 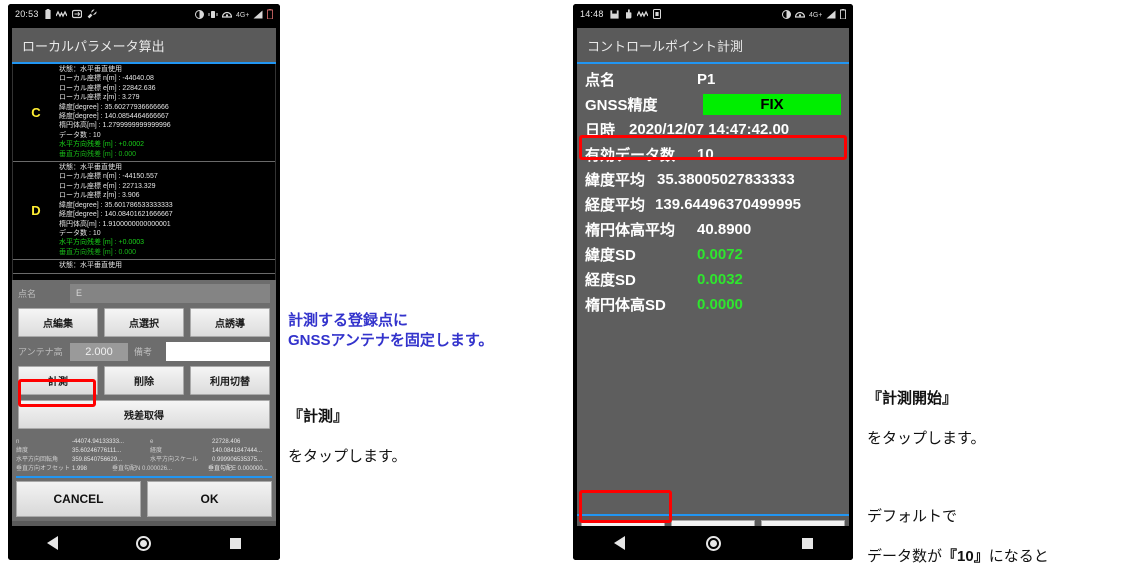 What do you see at coordinates (656, 14) in the screenshot?
I see `sim-icon` at bounding box center [656, 14].